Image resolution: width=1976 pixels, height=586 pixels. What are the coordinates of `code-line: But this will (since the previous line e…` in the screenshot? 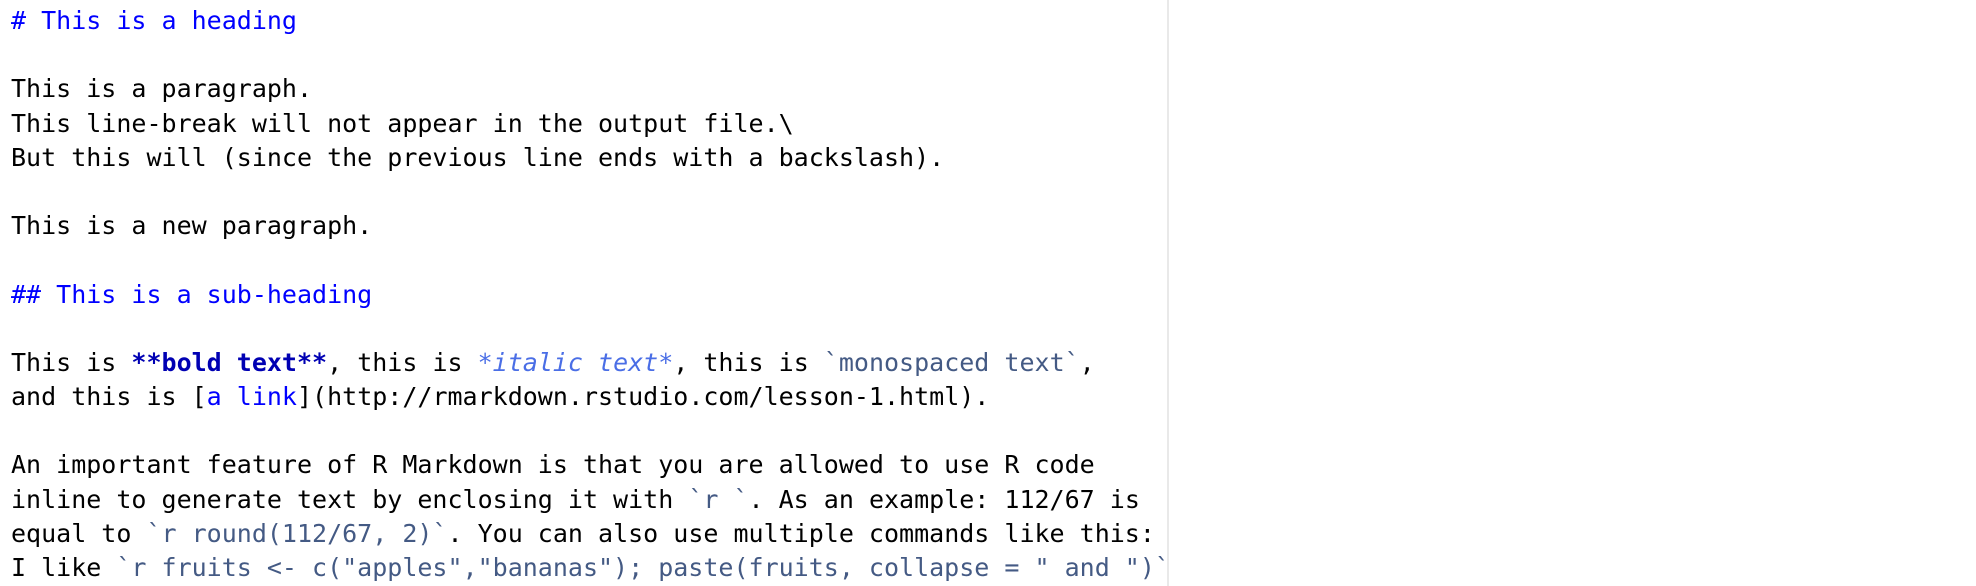 It's located at (589, 158).